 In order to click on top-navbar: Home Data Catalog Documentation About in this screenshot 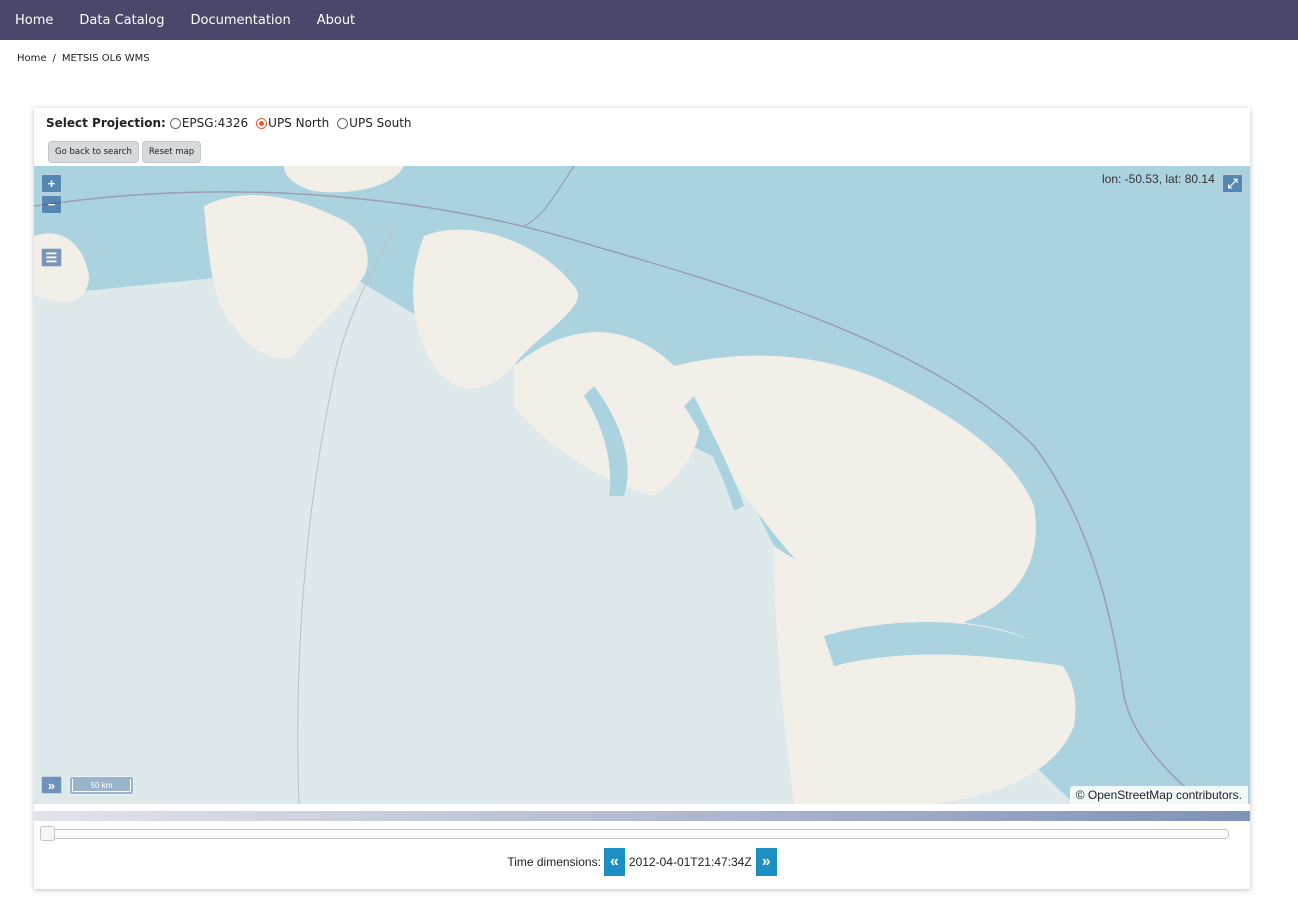, I will do `click(649, 20)`.